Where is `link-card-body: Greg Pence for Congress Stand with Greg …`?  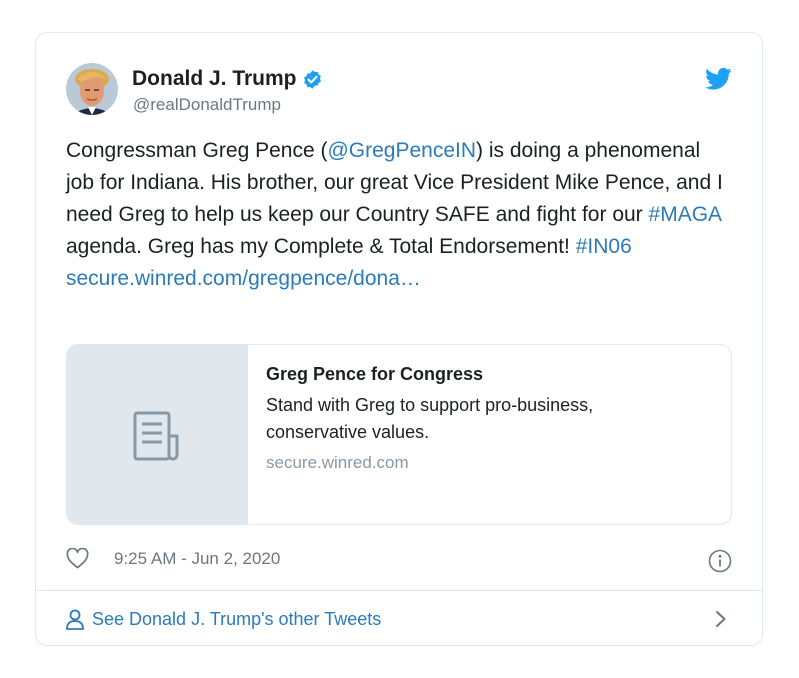
link-card-body: Greg Pence for Congress Stand with Greg … is located at coordinates (457, 434).